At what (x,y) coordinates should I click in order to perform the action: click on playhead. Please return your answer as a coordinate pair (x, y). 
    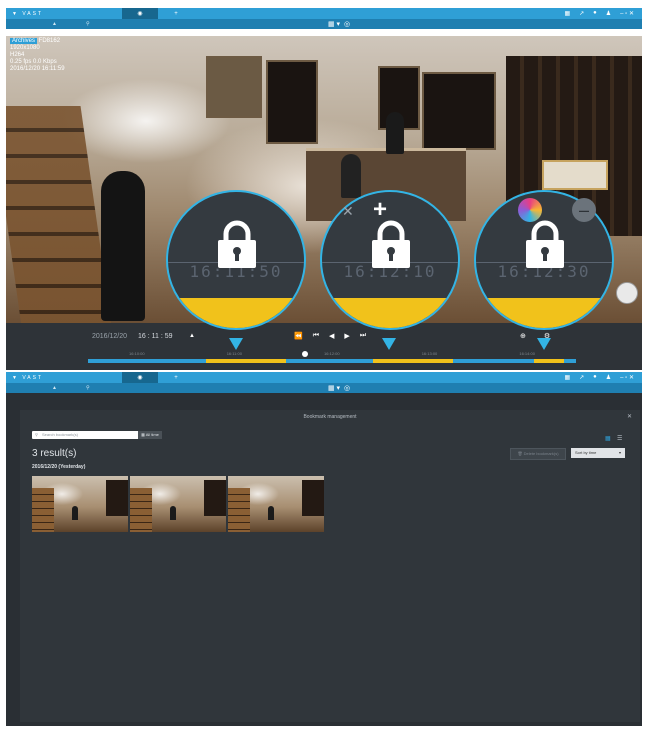
    Looking at the image, I should click on (305, 354).